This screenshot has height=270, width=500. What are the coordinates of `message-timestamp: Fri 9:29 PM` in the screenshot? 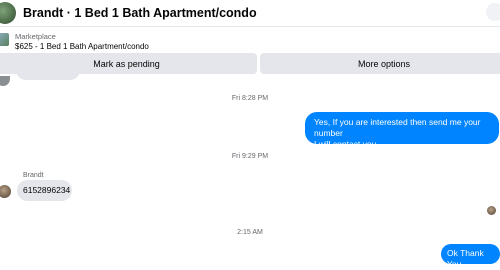 It's located at (250, 156).